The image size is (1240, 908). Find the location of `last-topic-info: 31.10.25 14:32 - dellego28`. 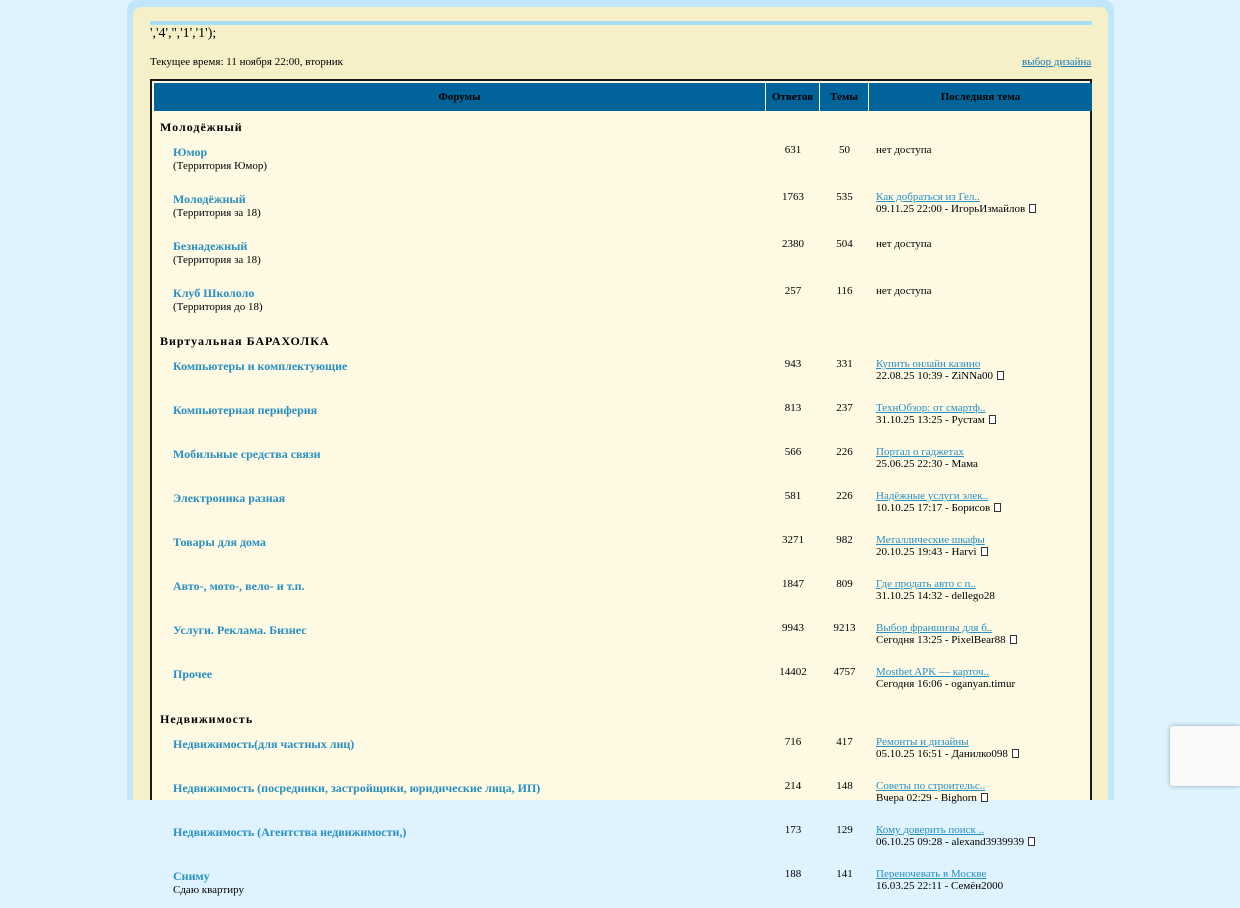

last-topic-info: 31.10.25 14:32 - dellego28 is located at coordinates (935, 596).